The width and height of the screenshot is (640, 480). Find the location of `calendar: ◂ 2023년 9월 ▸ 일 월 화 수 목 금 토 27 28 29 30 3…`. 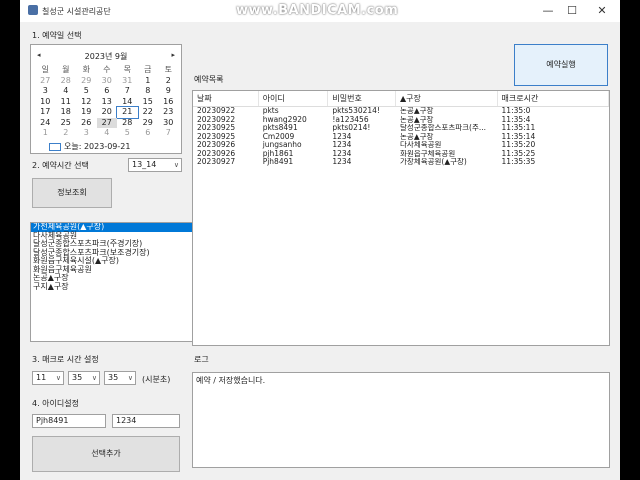

calendar: ◂ 2023년 9월 ▸ 일 월 화 수 목 금 토 27 28 29 30 3… is located at coordinates (106, 99).